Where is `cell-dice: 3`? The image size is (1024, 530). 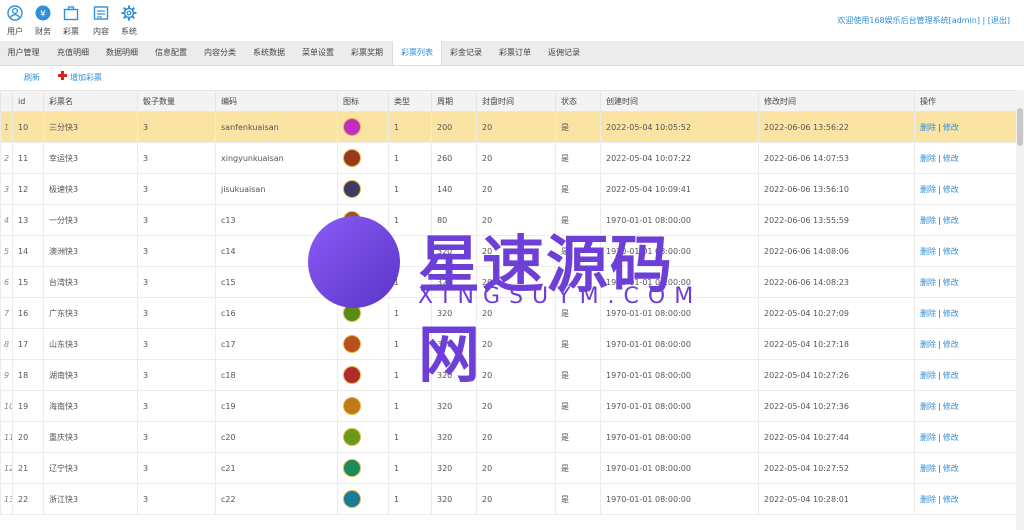 cell-dice: 3 is located at coordinates (176, 251).